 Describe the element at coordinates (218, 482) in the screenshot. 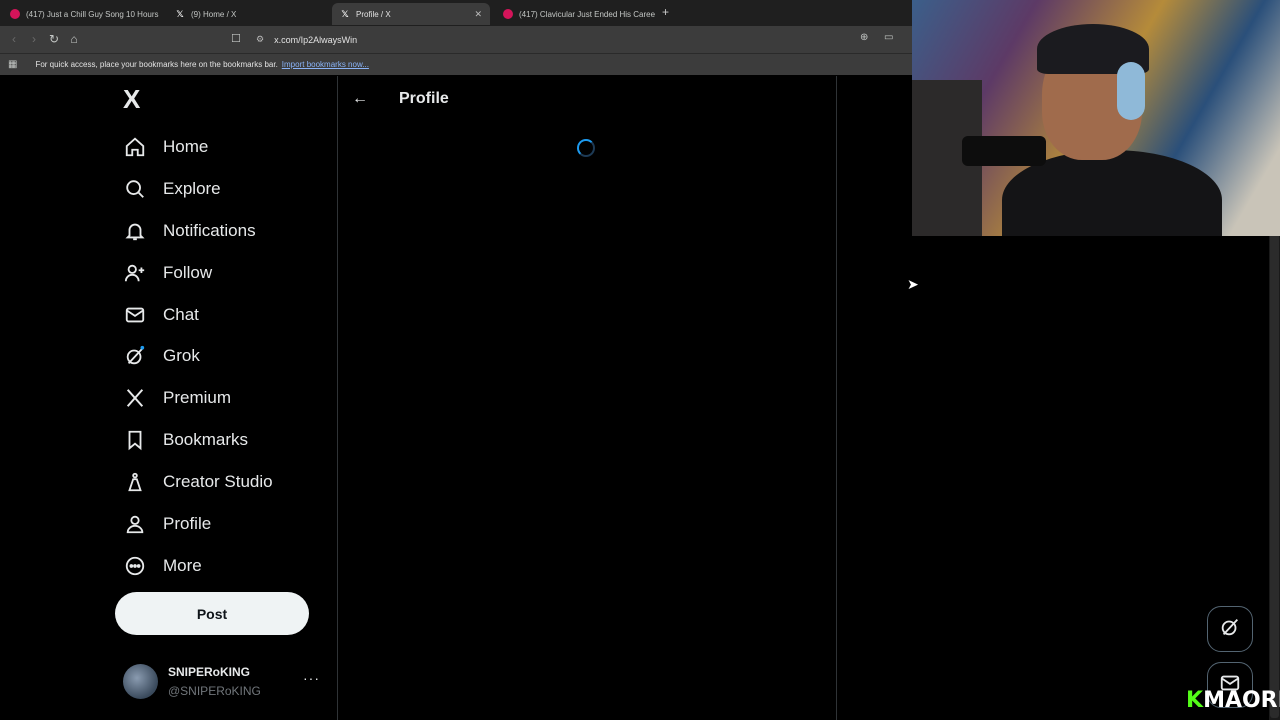

I see `nav-label: Creator Studio` at that location.